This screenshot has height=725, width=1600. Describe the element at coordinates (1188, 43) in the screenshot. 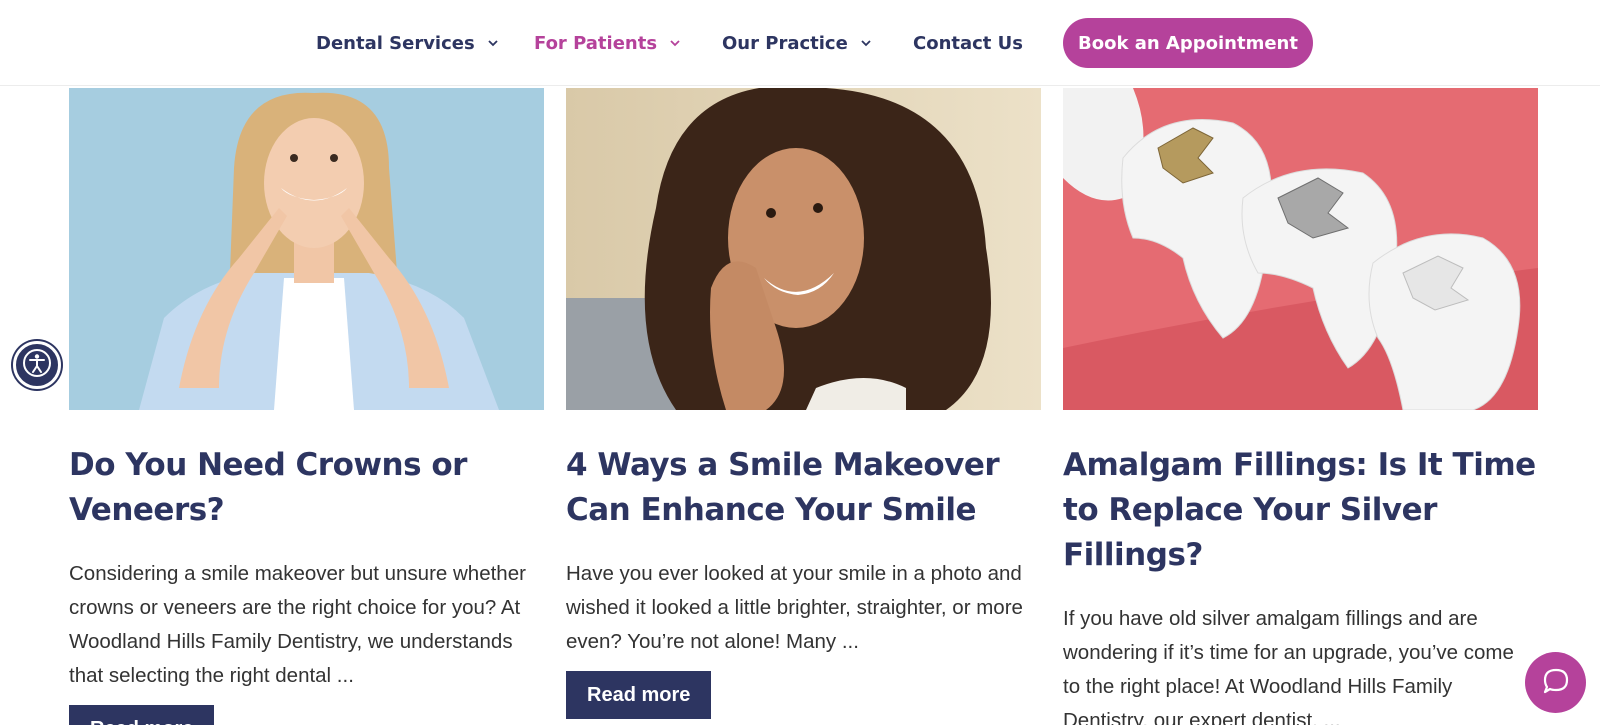

I see `book-appointment-button: Book an Appointment` at that location.